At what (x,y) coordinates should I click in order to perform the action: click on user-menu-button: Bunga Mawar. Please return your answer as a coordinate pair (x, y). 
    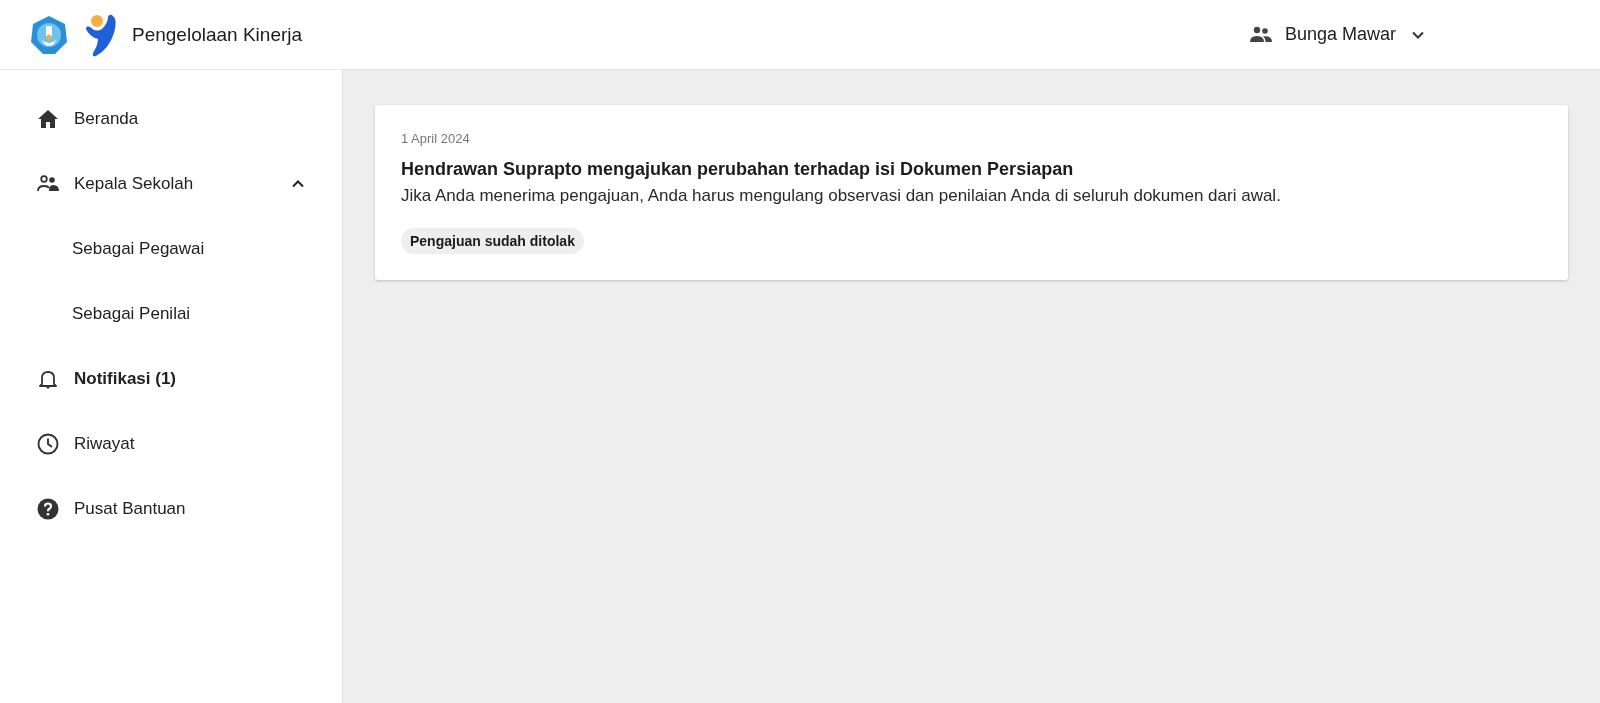
    Looking at the image, I should click on (1338, 34).